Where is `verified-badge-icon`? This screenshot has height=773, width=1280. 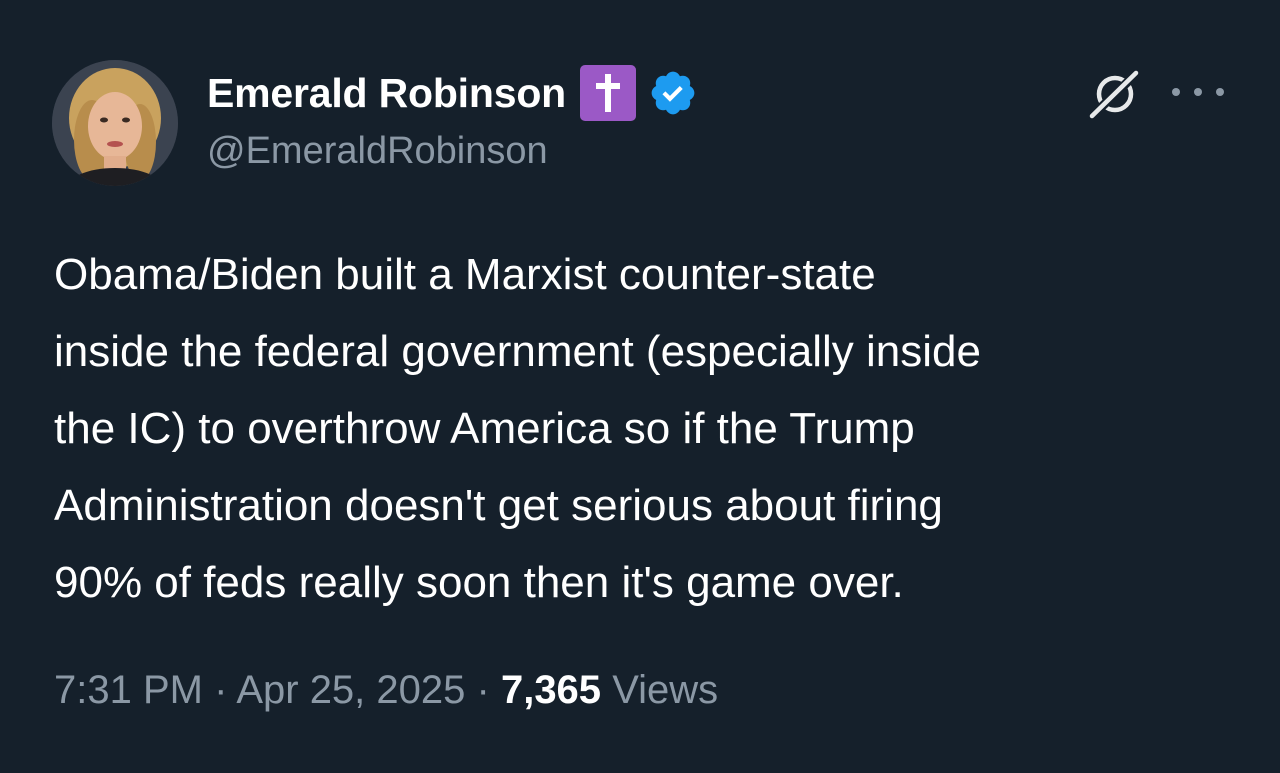 verified-badge-icon is located at coordinates (673, 93).